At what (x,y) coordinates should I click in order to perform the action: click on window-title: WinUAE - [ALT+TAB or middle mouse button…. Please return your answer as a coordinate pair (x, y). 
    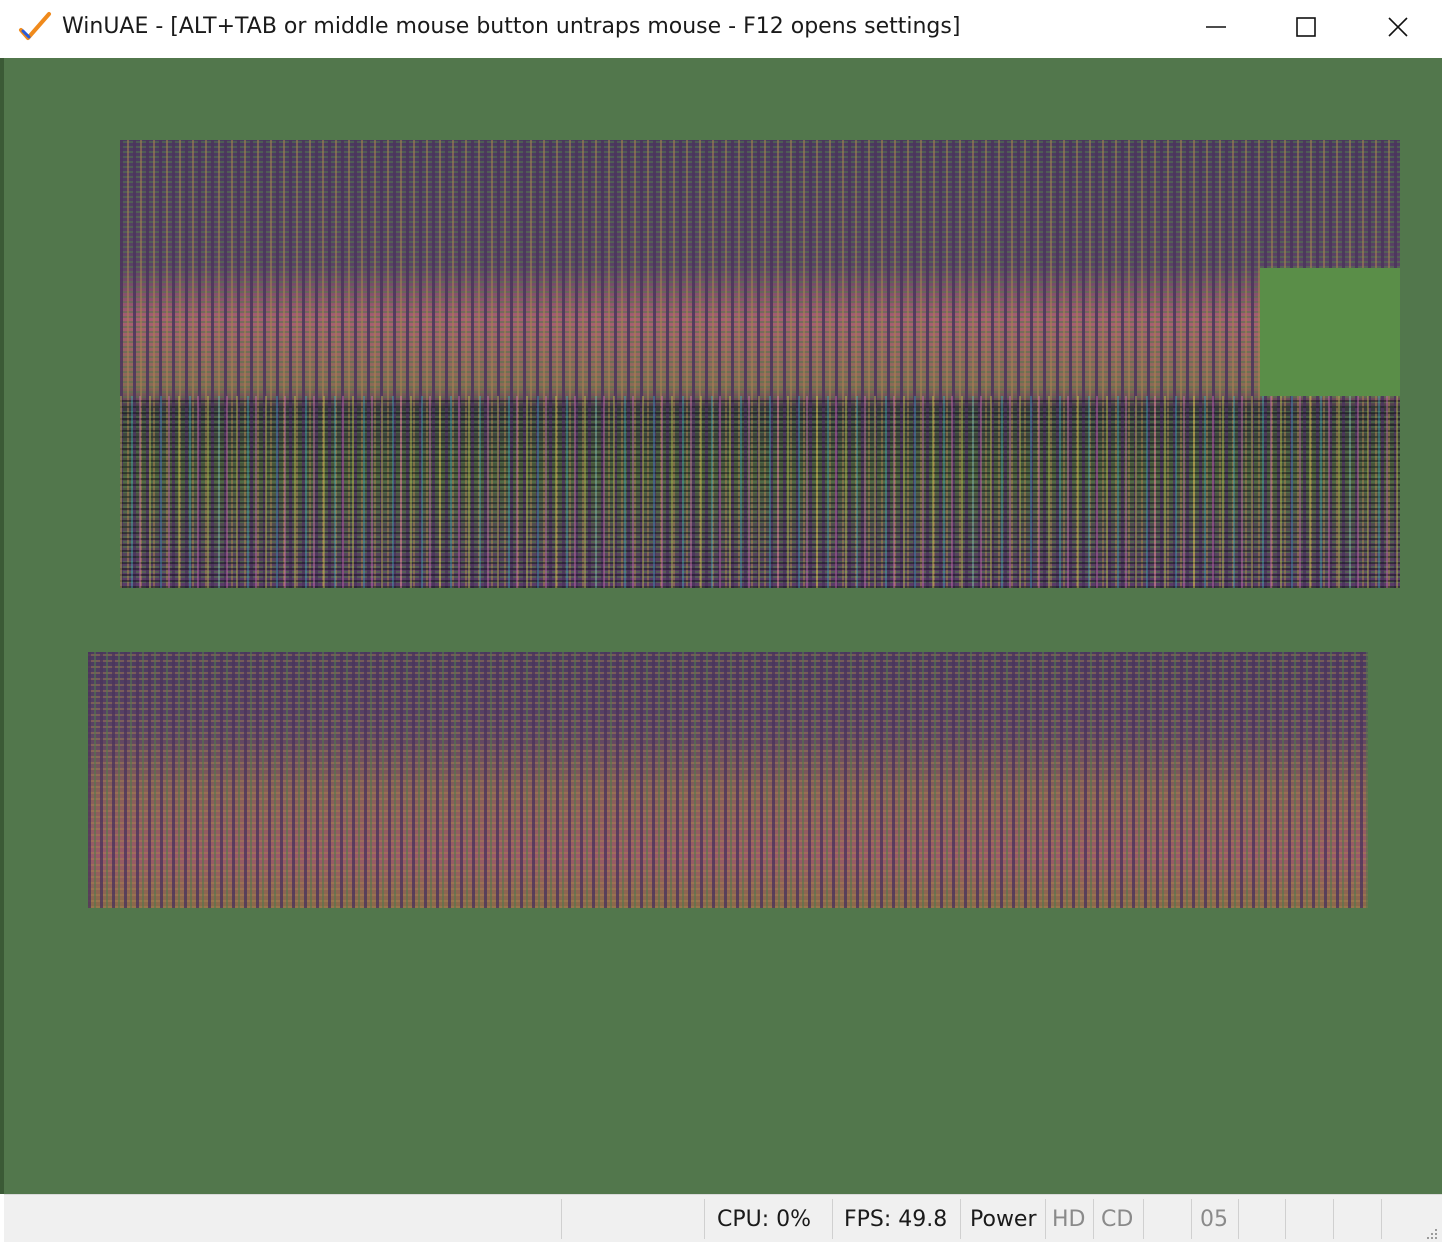
    Looking at the image, I should click on (511, 26).